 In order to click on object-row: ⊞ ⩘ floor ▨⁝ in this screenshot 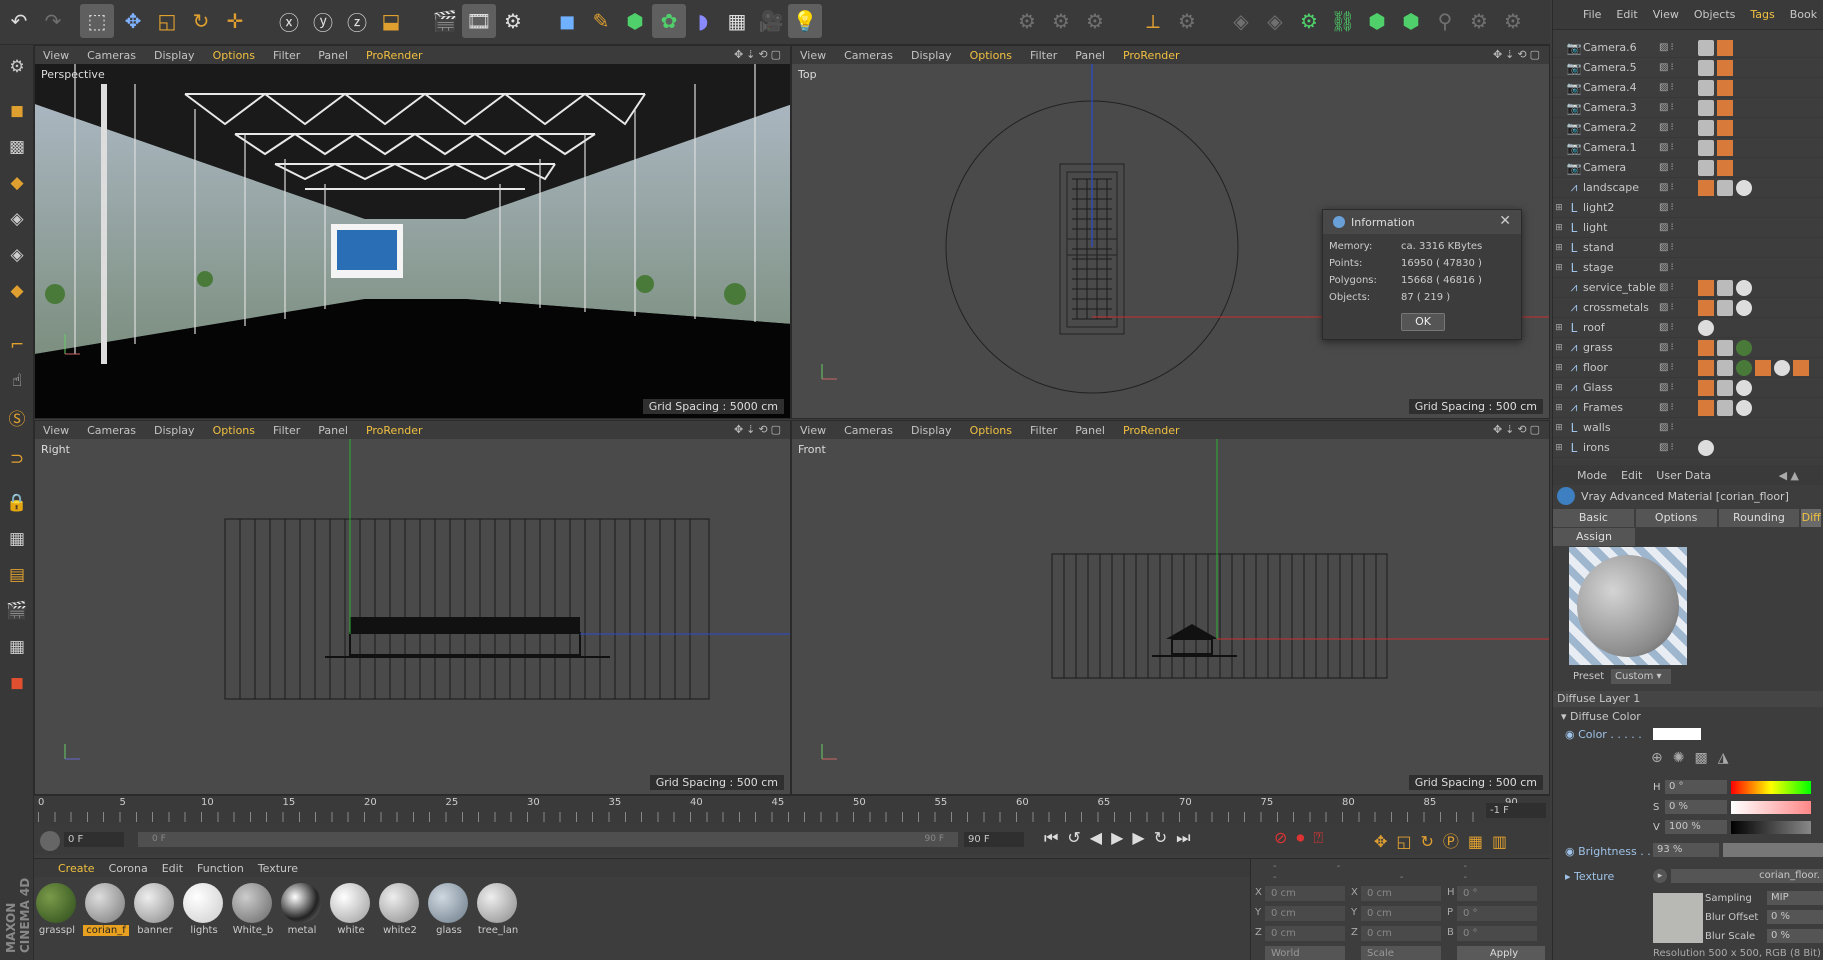, I will do `click(1688, 368)`.